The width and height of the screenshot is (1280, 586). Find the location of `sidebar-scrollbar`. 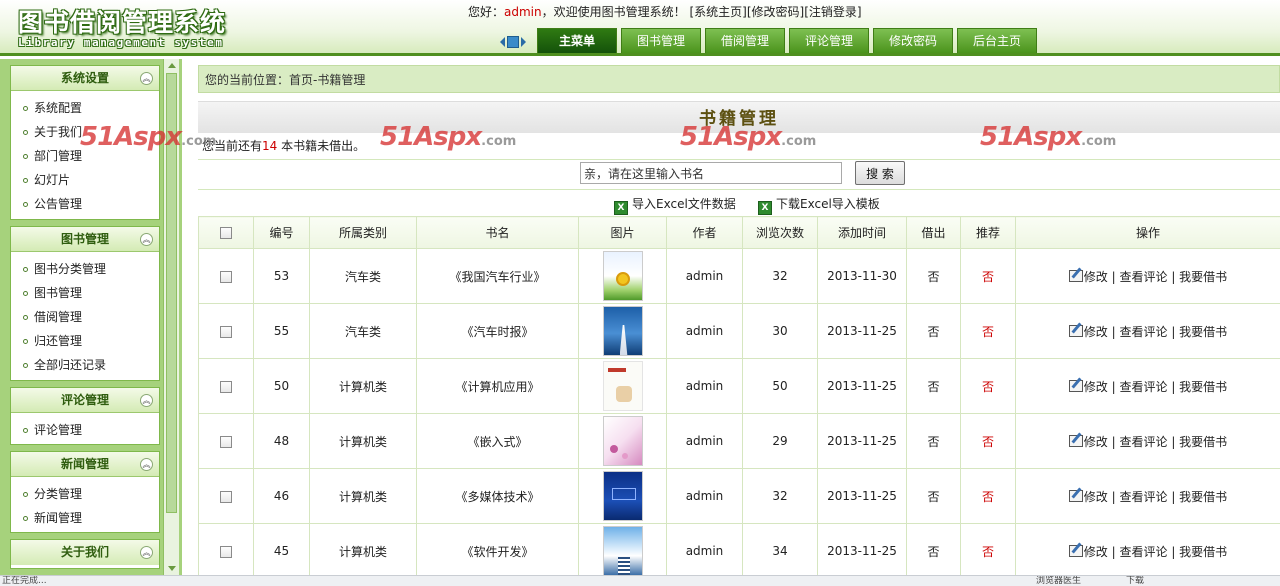

sidebar-scrollbar is located at coordinates (171, 317).